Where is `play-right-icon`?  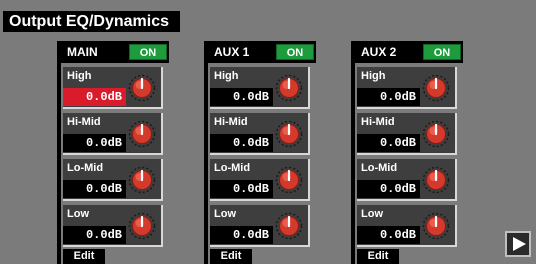 play-right-icon is located at coordinates (519, 244).